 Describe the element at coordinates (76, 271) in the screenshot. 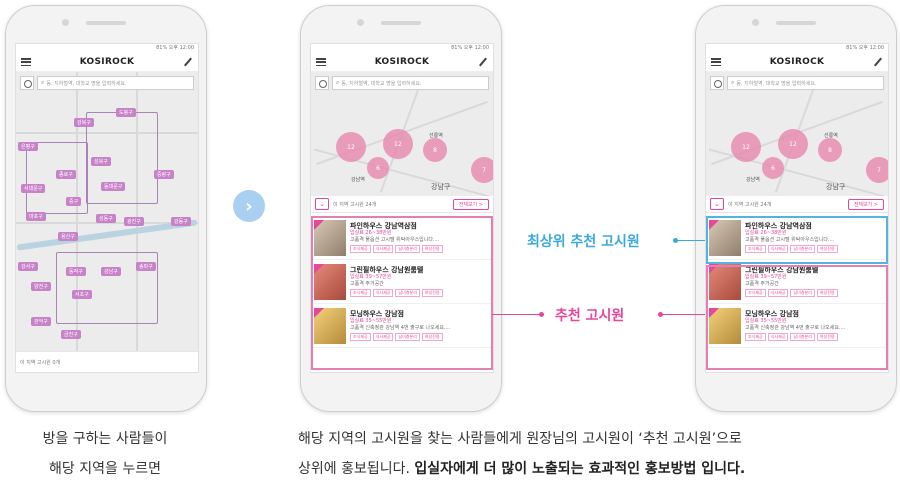

I see `district-pin: 동작구` at that location.